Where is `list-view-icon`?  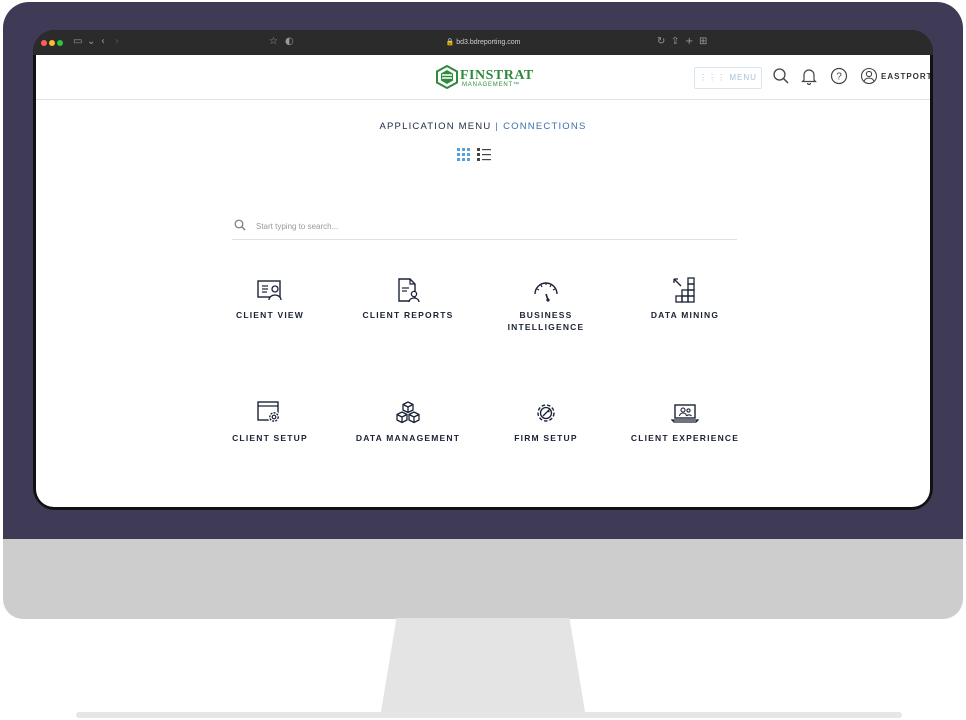 list-view-icon is located at coordinates (484, 155).